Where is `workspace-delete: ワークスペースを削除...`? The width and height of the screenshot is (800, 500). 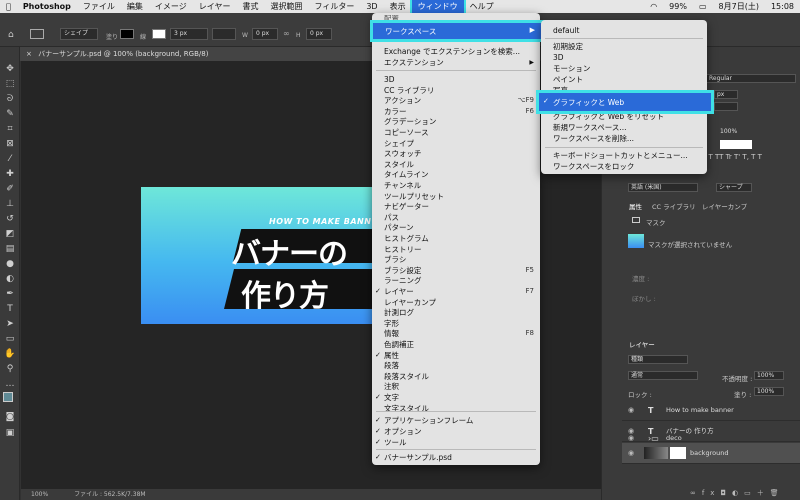
workspace-delete: ワークスペースを削除... is located at coordinates (624, 138).